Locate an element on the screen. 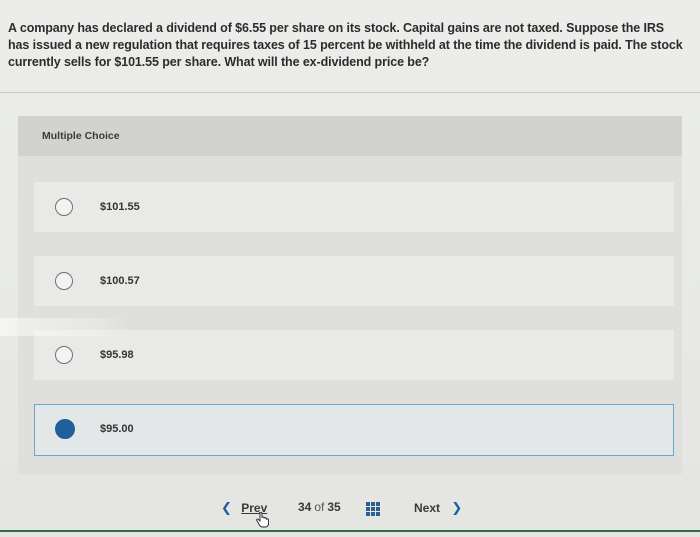 This screenshot has height=537, width=700. next-label: Next is located at coordinates (427, 508).